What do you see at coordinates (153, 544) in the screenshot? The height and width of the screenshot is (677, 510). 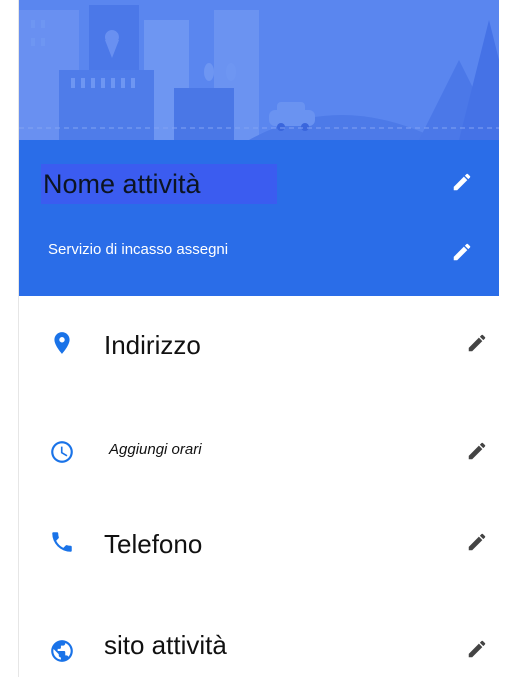 I see `phone-label: Telefono` at bounding box center [153, 544].